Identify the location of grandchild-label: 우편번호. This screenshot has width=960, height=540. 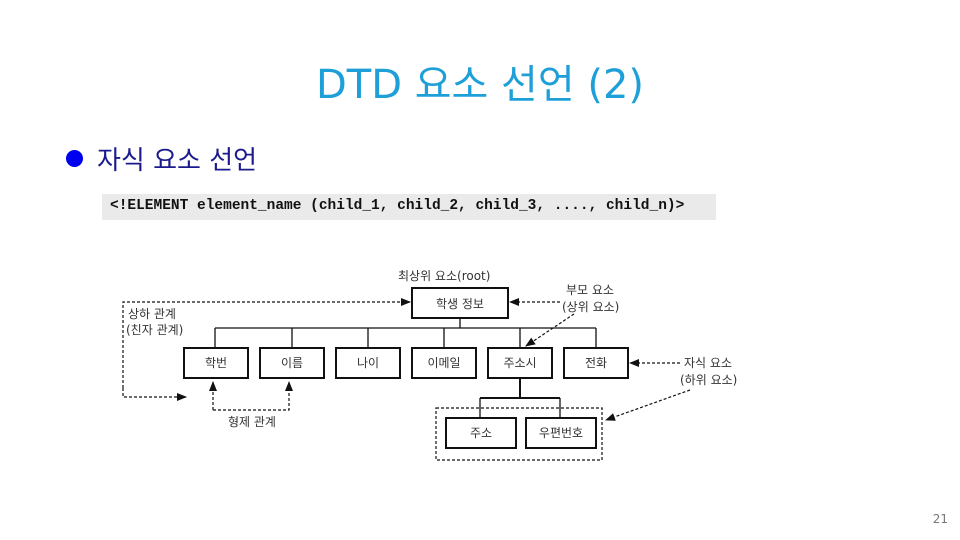
(561, 433).